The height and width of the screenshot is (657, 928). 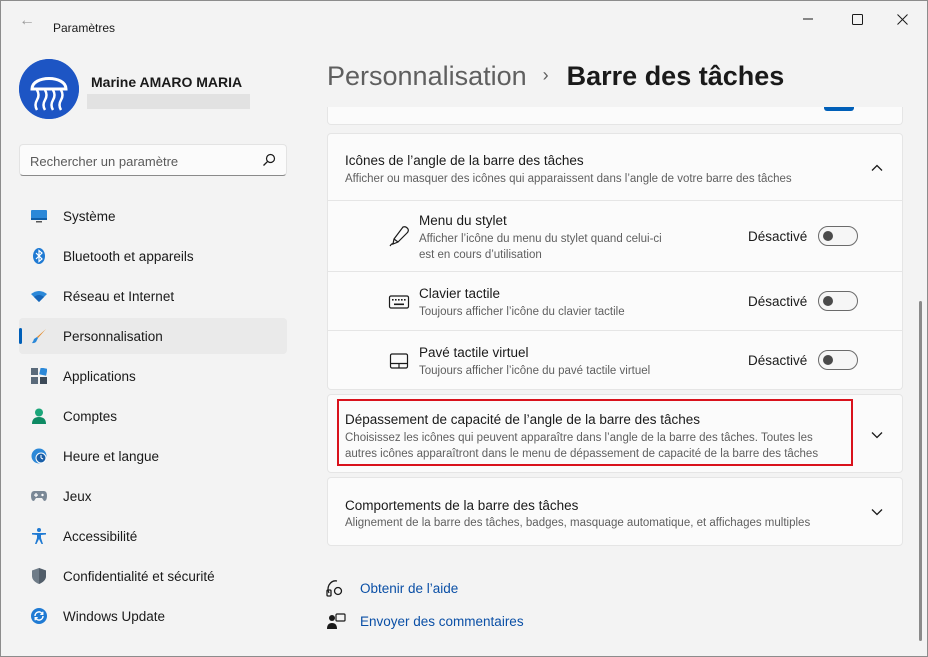 I want to click on apps-icon, so click(x=39, y=376).